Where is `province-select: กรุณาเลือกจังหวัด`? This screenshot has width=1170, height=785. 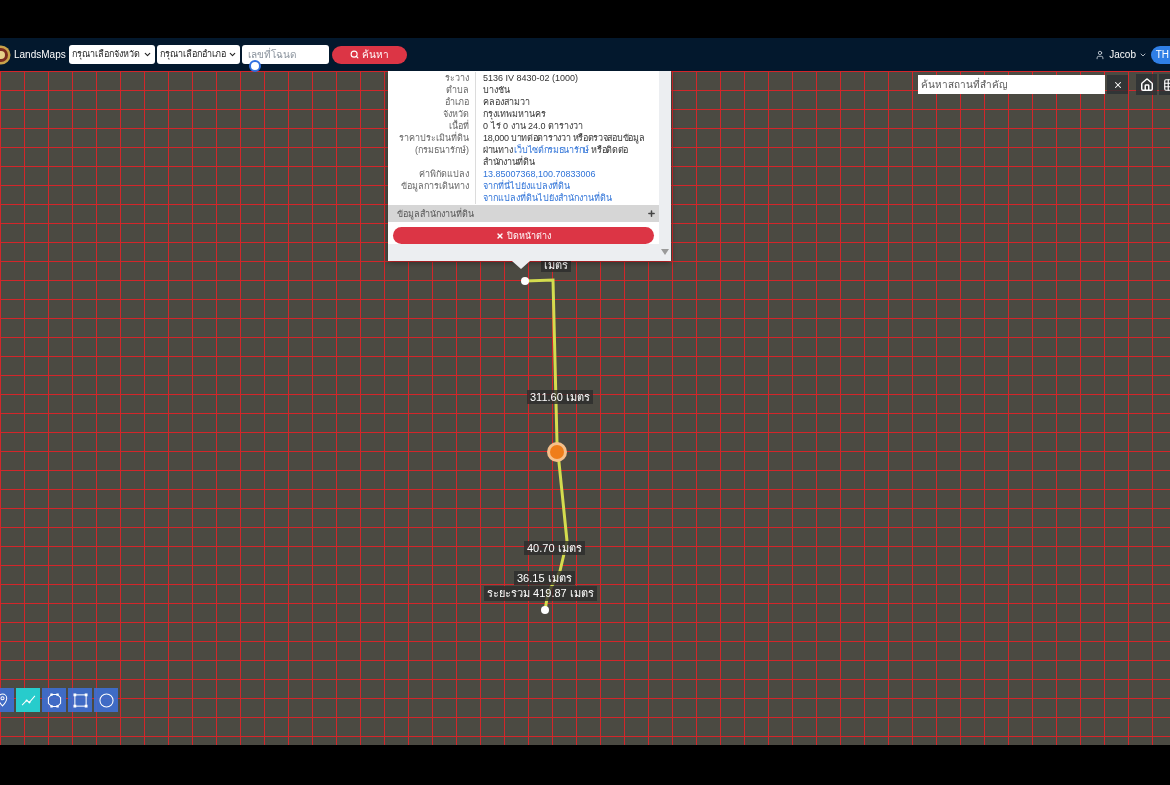
province-select: กรุณาเลือกจังหวัด is located at coordinates (111, 54).